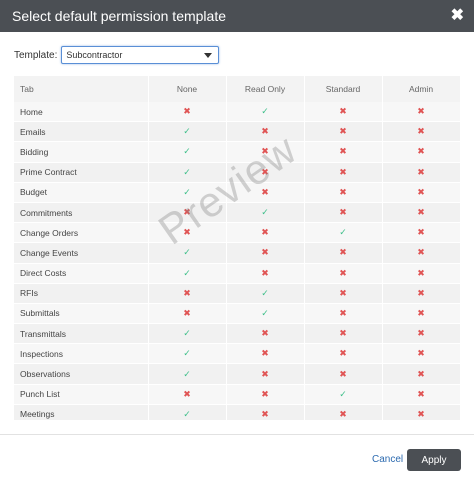 The height and width of the screenshot is (484, 474). I want to click on cancel-button: Cancel, so click(387, 459).